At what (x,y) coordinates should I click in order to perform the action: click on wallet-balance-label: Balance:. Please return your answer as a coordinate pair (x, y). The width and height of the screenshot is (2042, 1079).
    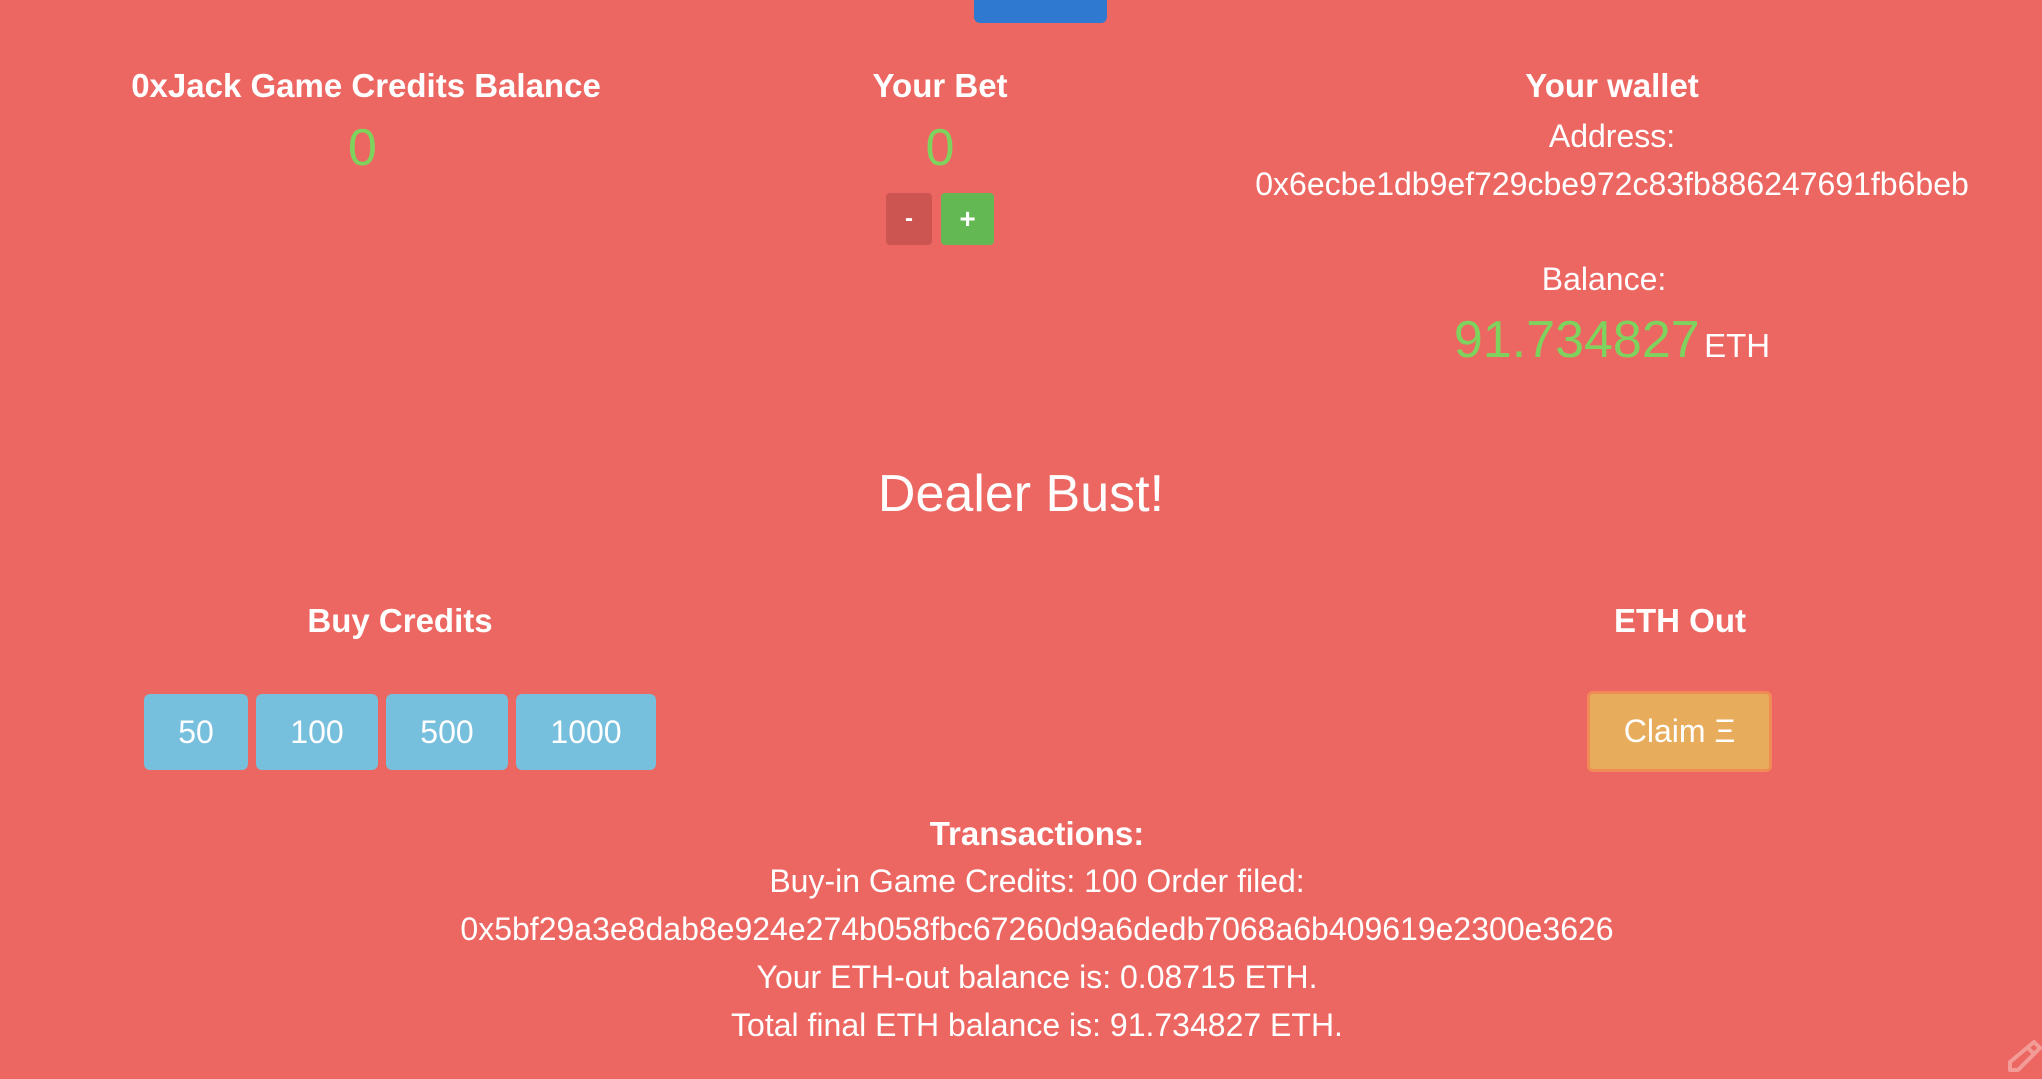
    Looking at the image, I should click on (1604, 279).